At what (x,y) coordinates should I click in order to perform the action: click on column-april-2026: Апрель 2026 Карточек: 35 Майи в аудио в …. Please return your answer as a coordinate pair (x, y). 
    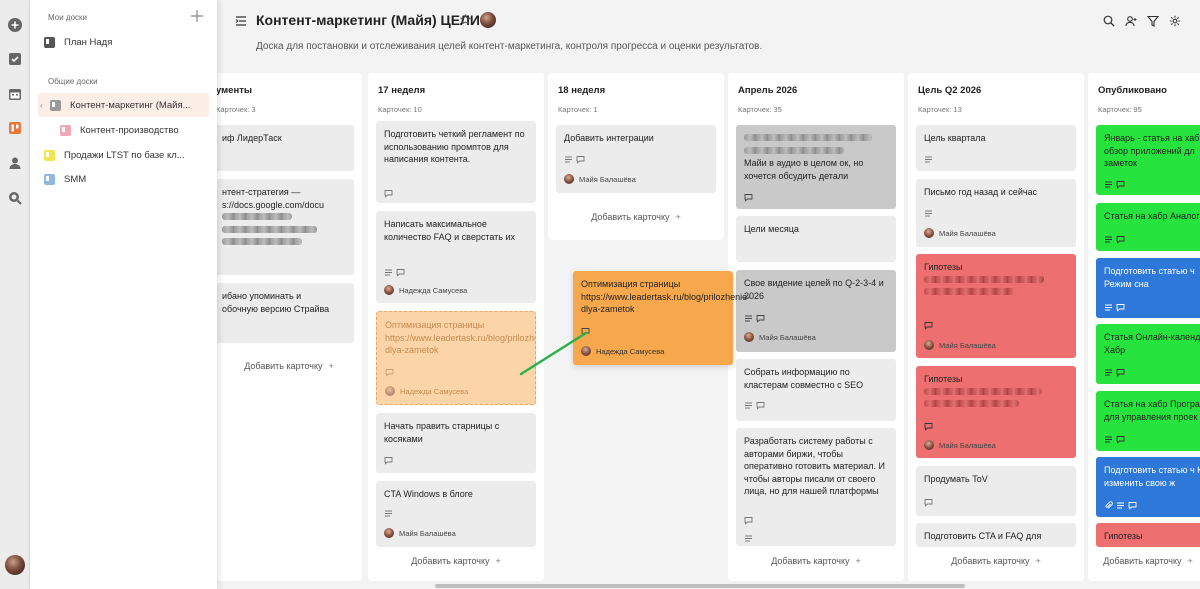
    Looking at the image, I should click on (816, 327).